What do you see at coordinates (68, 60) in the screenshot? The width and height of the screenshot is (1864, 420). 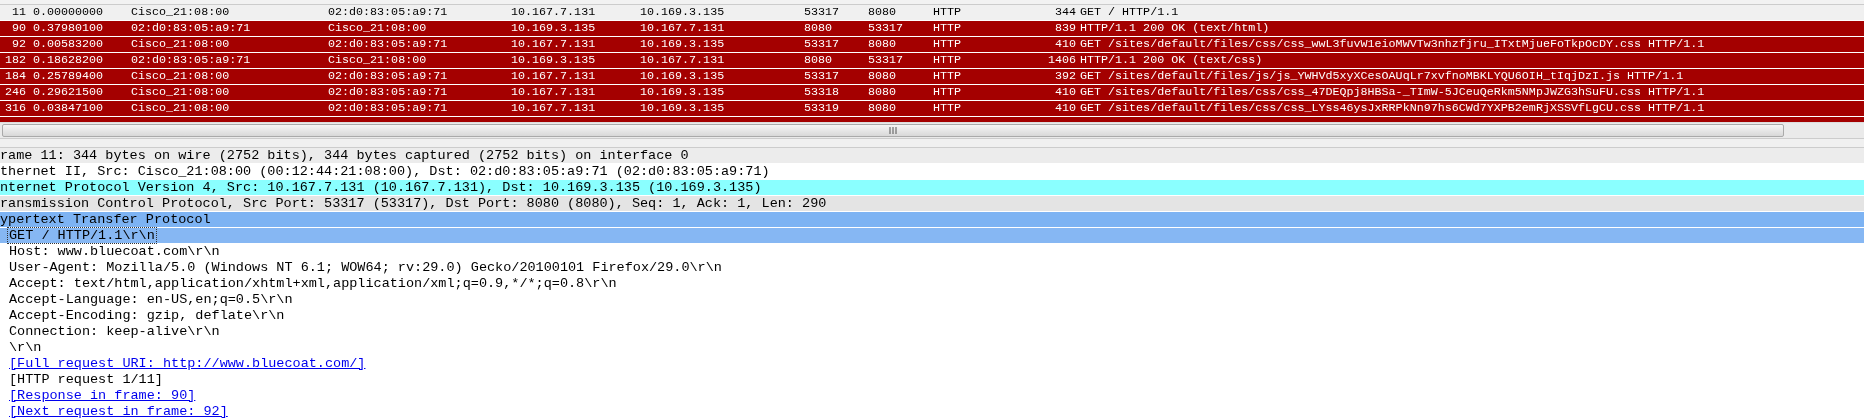 I see `time-cell-text: 0.18628200` at bounding box center [68, 60].